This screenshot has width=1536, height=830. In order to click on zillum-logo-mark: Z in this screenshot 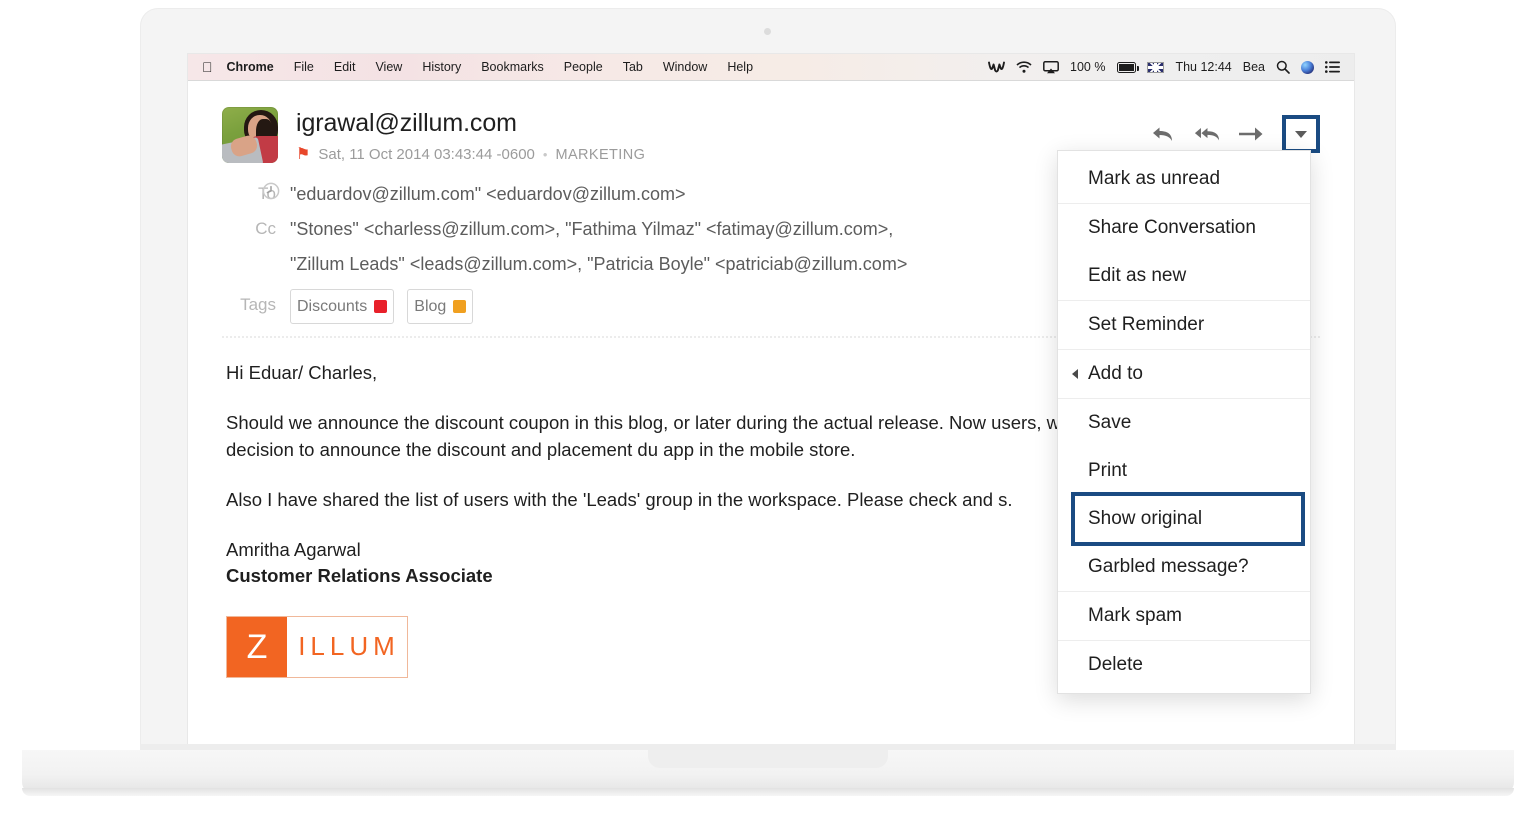, I will do `click(257, 646)`.